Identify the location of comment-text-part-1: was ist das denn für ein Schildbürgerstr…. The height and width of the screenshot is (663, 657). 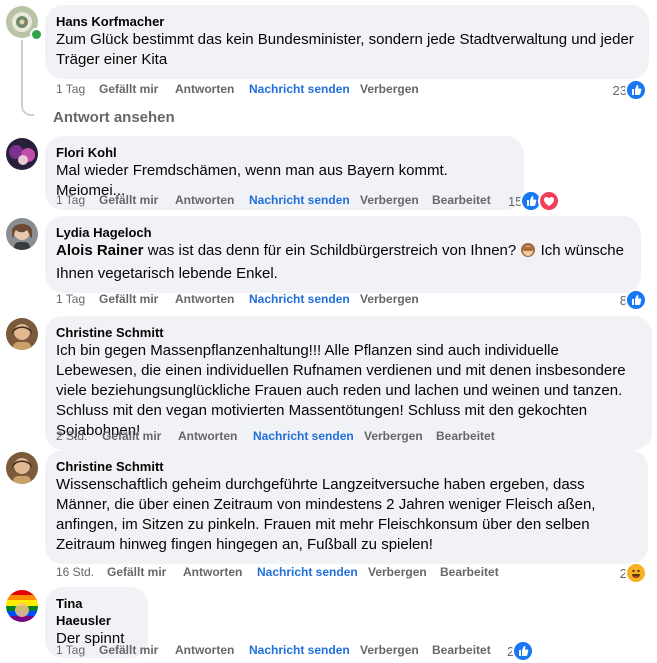
(330, 250).